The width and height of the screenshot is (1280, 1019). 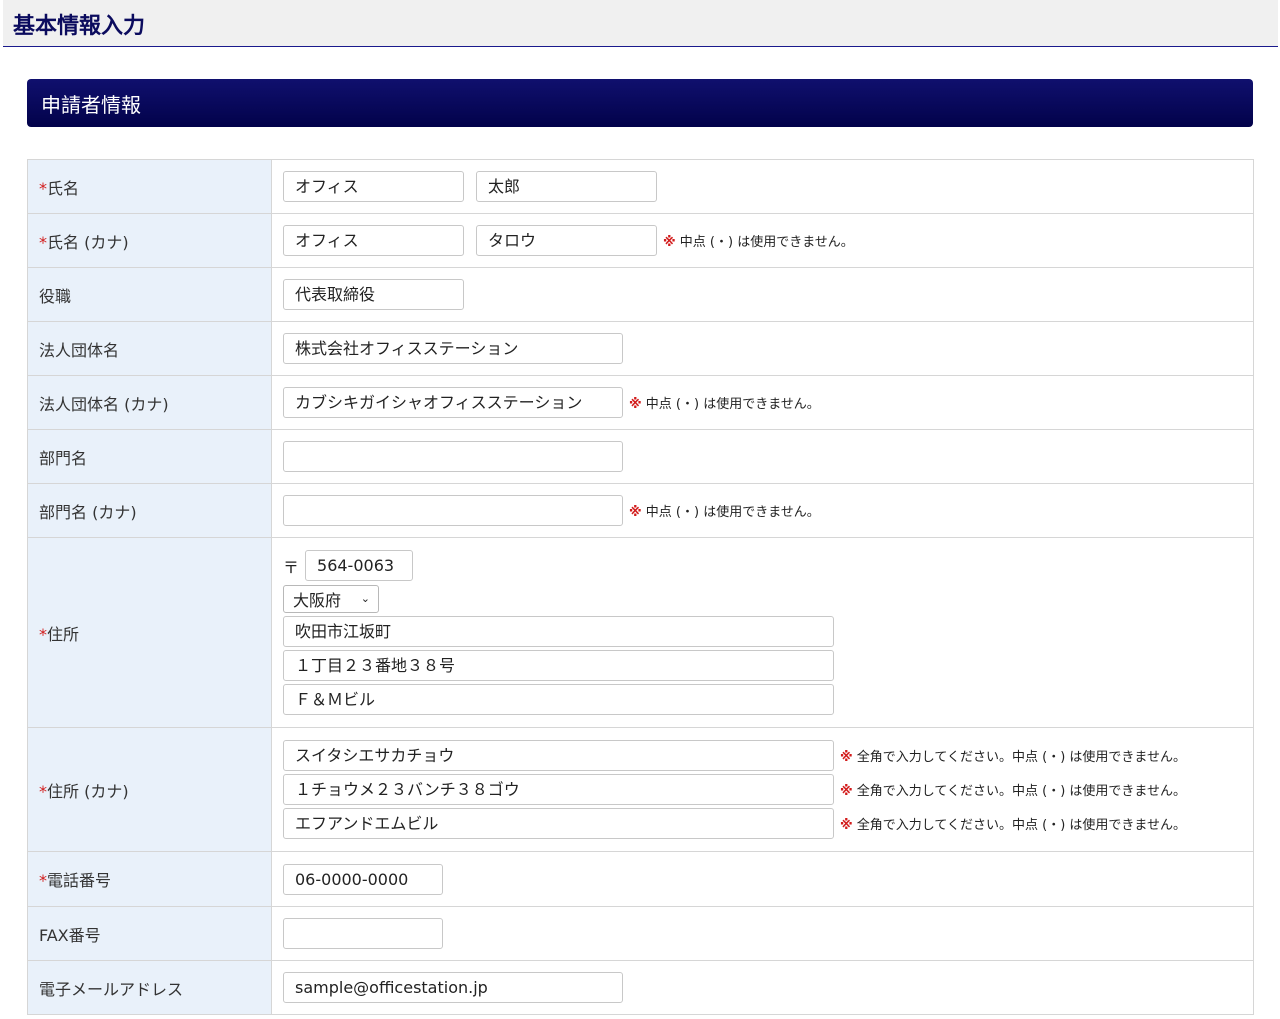 I want to click on label-email: 電子メールアドレス, so click(x=149, y=987).